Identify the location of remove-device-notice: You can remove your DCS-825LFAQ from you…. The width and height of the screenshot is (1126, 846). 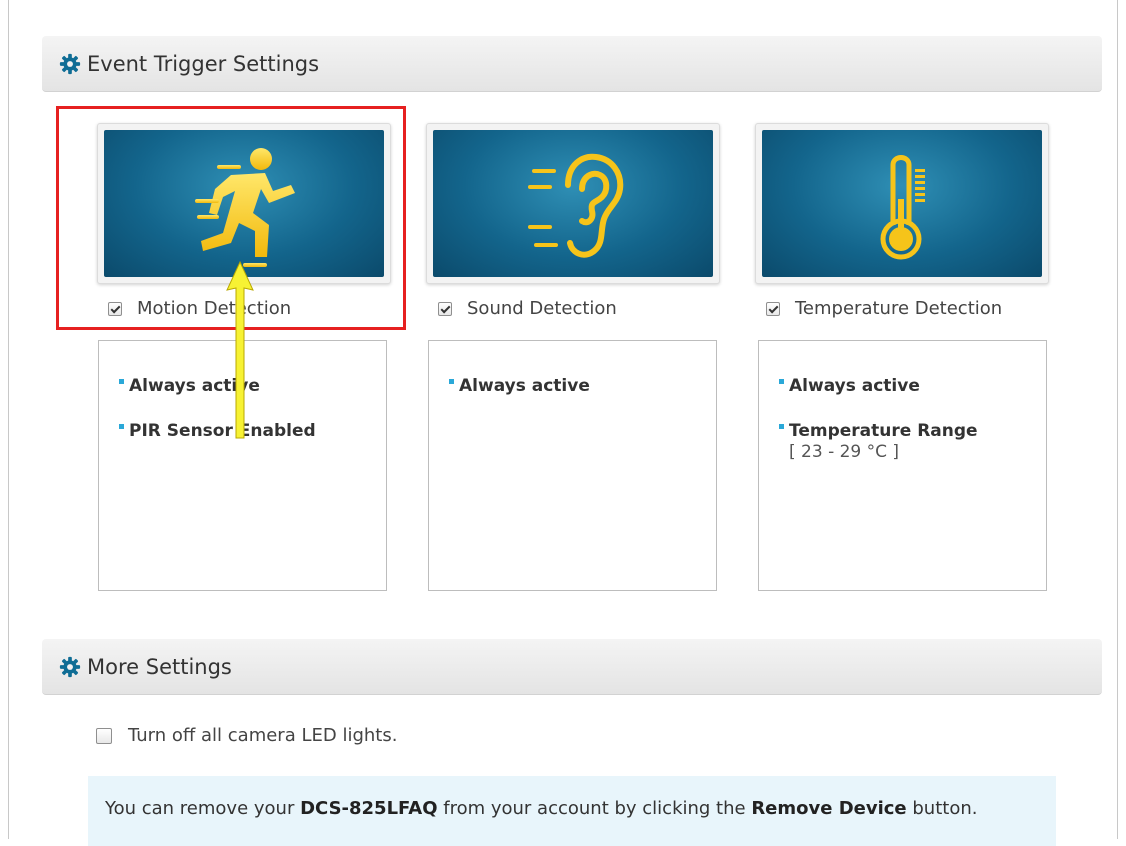
(572, 811).